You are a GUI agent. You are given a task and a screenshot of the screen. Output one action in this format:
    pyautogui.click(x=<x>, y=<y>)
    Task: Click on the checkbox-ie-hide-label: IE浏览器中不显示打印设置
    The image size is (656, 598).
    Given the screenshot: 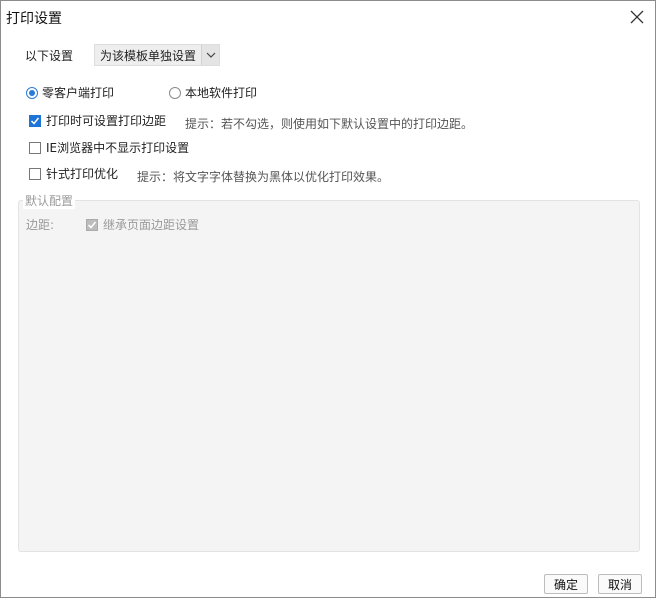 What is the action you would take?
    pyautogui.click(x=118, y=148)
    